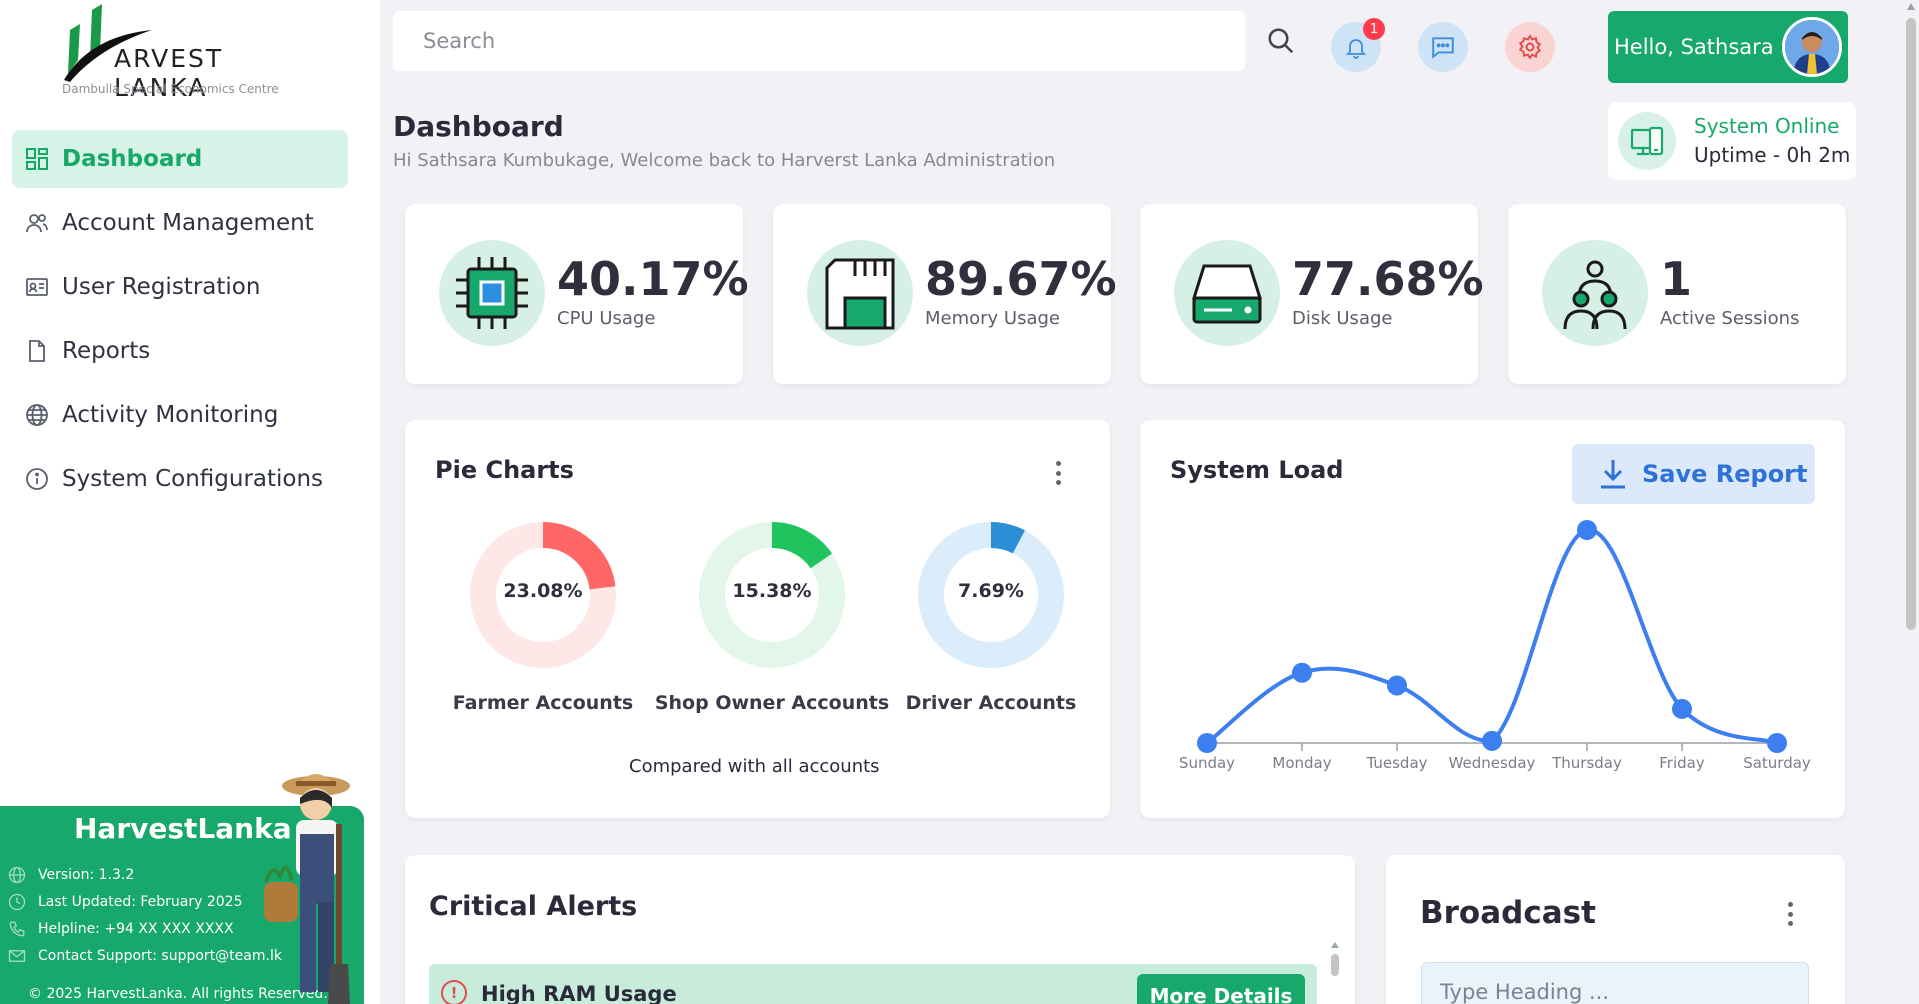 The image size is (1919, 1004). I want to click on alert-item: ! High RAM Usage More Details, so click(873, 984).